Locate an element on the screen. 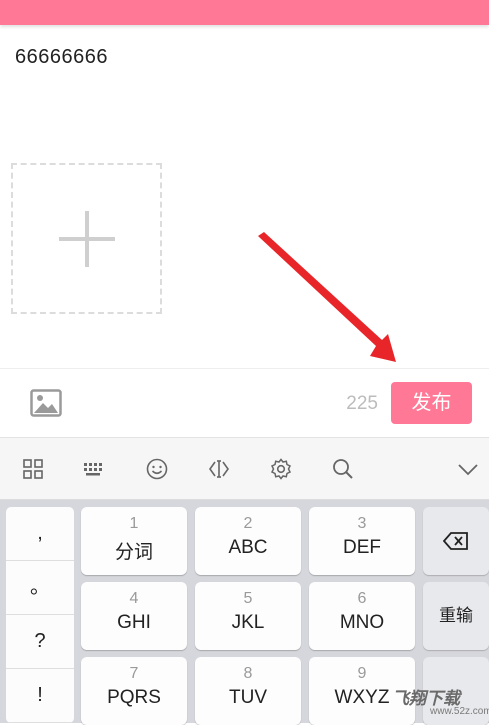  keyboard-icon is located at coordinates (94, 469).